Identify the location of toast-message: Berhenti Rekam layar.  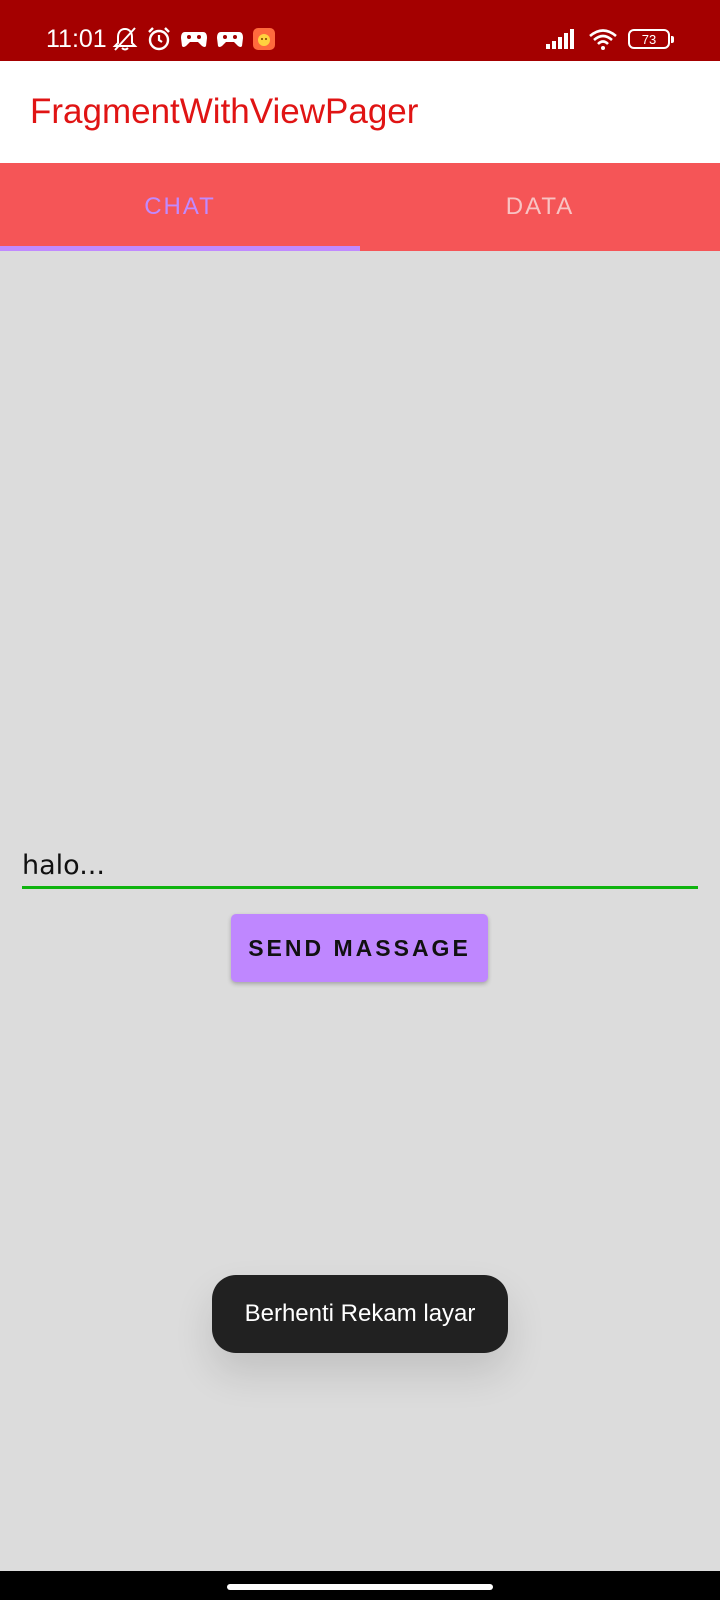
(360, 1313).